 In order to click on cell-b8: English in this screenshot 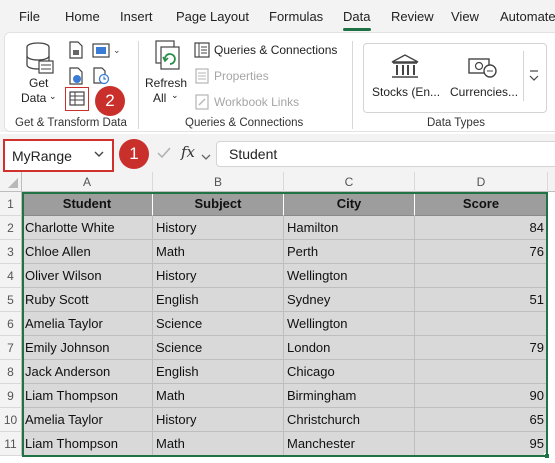, I will do `click(218, 372)`.